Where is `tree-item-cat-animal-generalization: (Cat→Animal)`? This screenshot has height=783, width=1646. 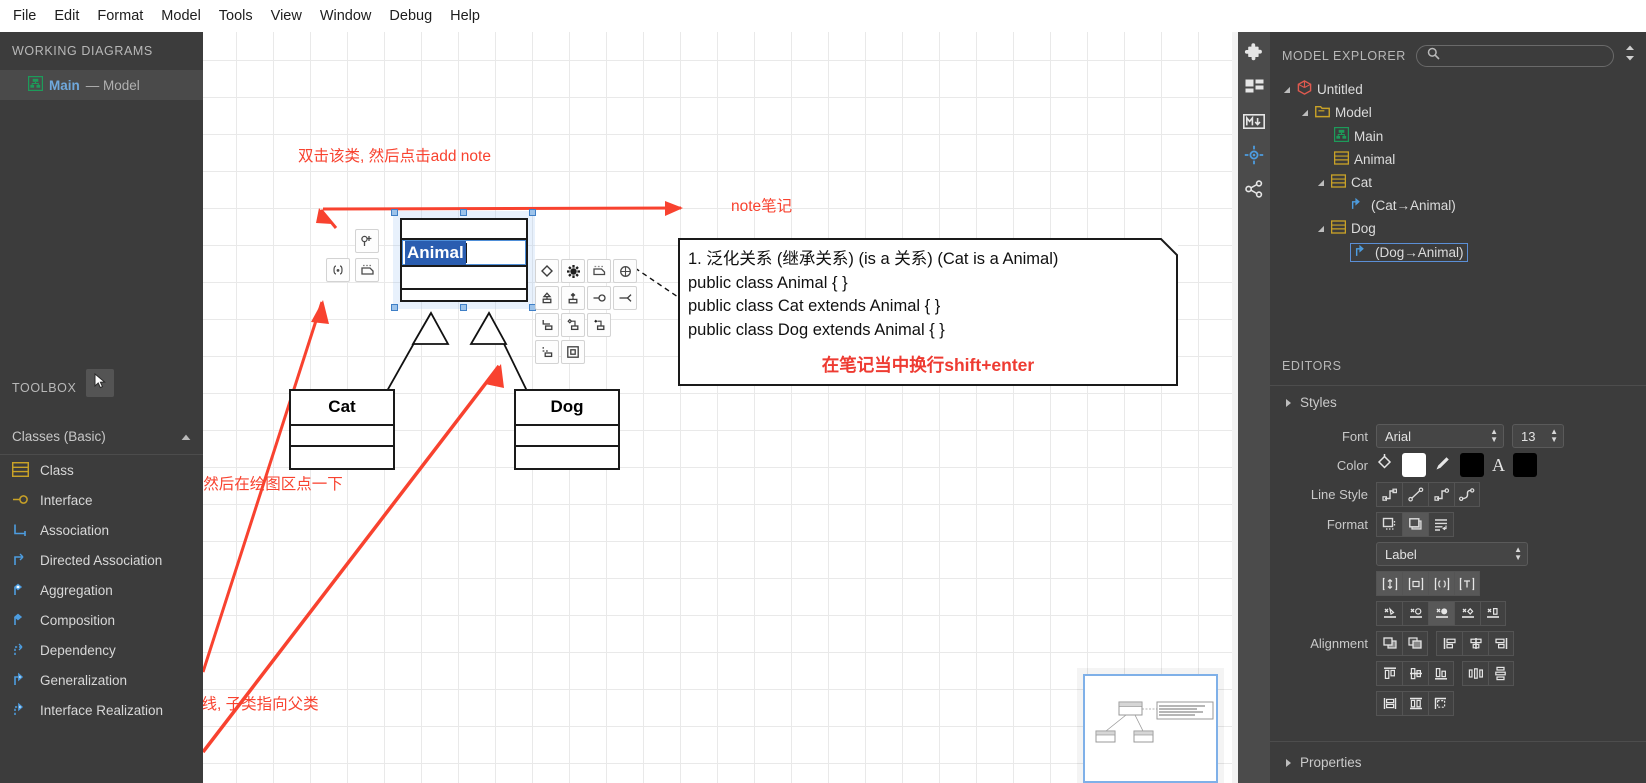 tree-item-cat-animal-generalization: (Cat→Animal) is located at coordinates (1464, 205).